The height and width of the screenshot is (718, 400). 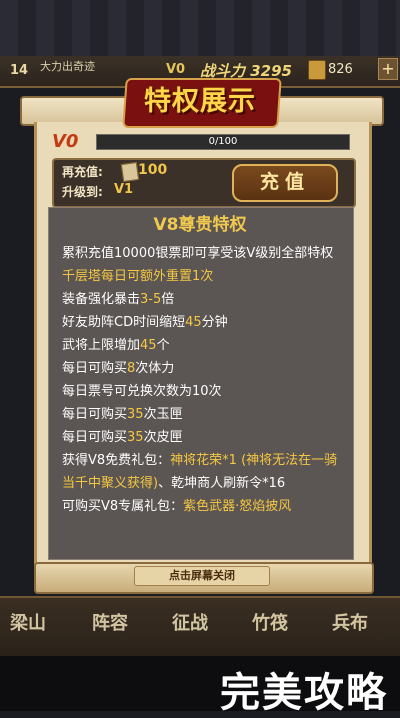 I want to click on nav-battle: 征战, so click(x=190, y=624).